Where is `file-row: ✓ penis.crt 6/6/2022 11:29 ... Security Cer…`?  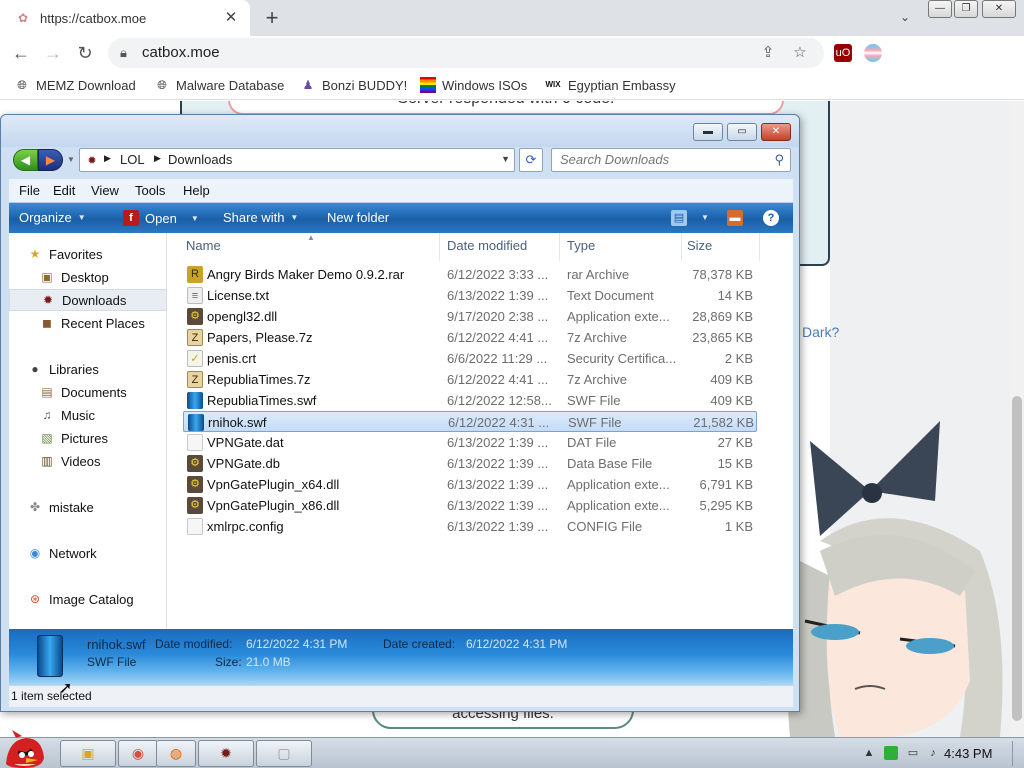
file-row: ✓ penis.crt 6/6/2022 11:29 ... Security Cer… is located at coordinates (470, 358).